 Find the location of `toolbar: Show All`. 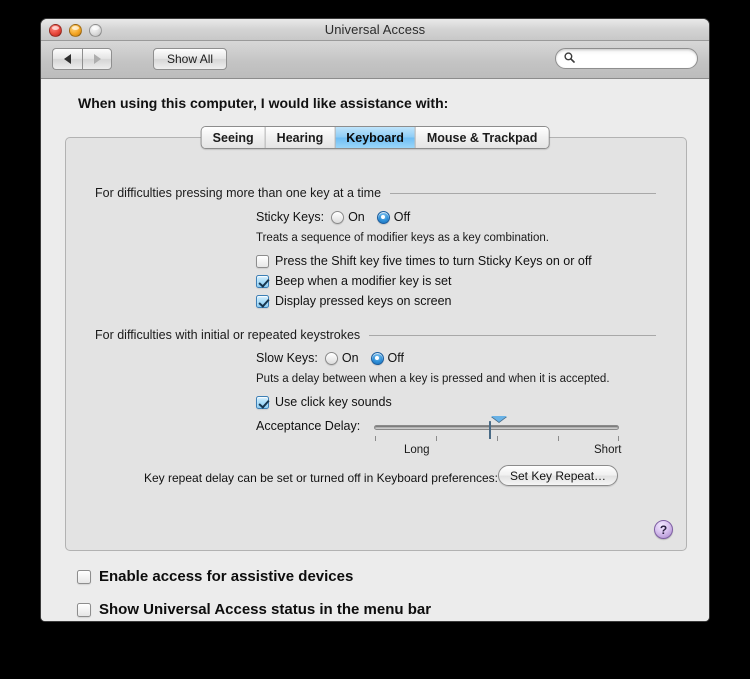

toolbar: Show All is located at coordinates (375, 60).